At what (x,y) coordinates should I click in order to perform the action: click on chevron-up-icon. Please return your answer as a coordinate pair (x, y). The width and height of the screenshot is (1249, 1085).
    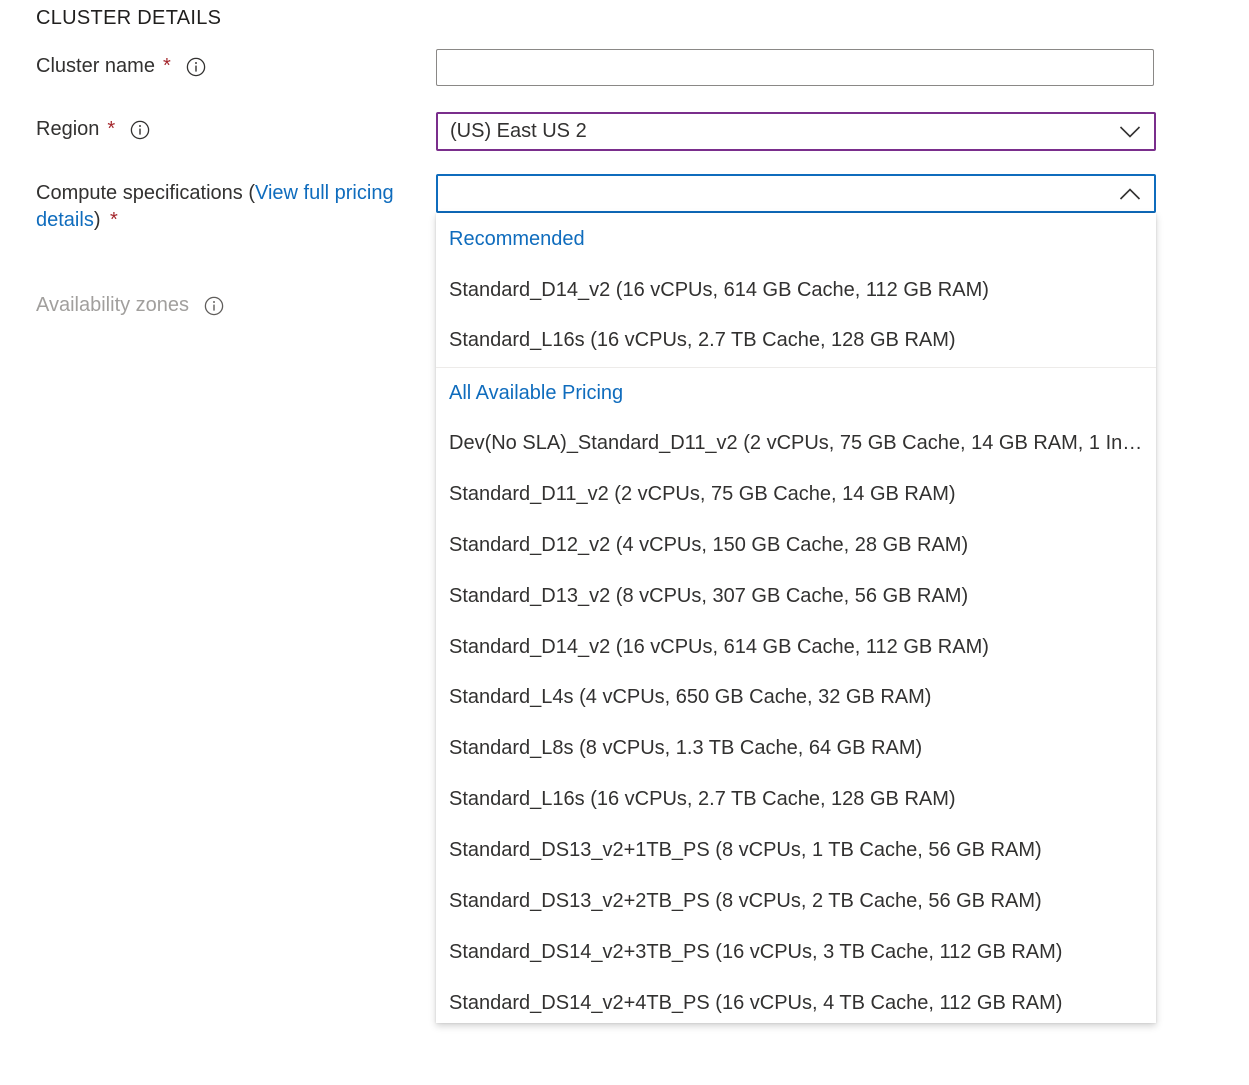
    Looking at the image, I should click on (1130, 194).